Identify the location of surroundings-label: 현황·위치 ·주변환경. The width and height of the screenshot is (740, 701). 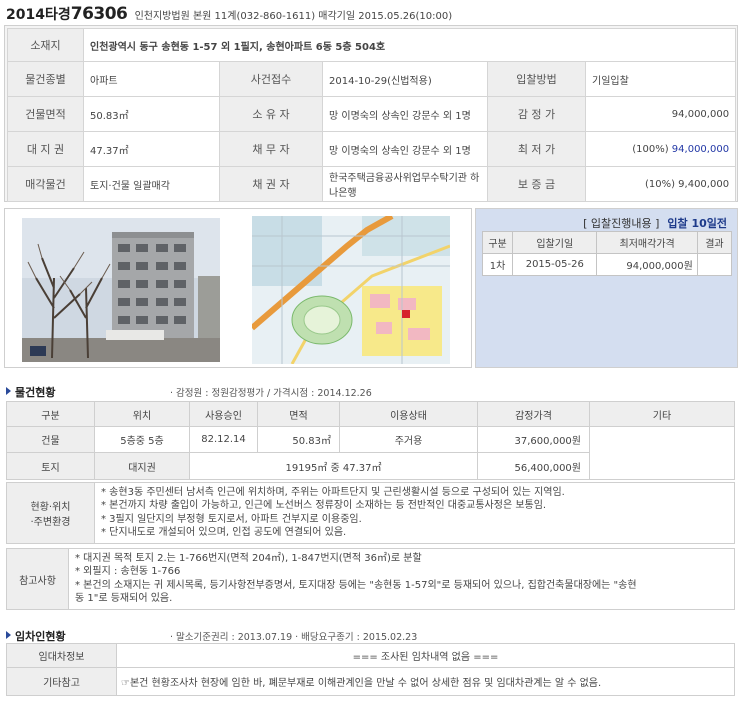
(50, 513).